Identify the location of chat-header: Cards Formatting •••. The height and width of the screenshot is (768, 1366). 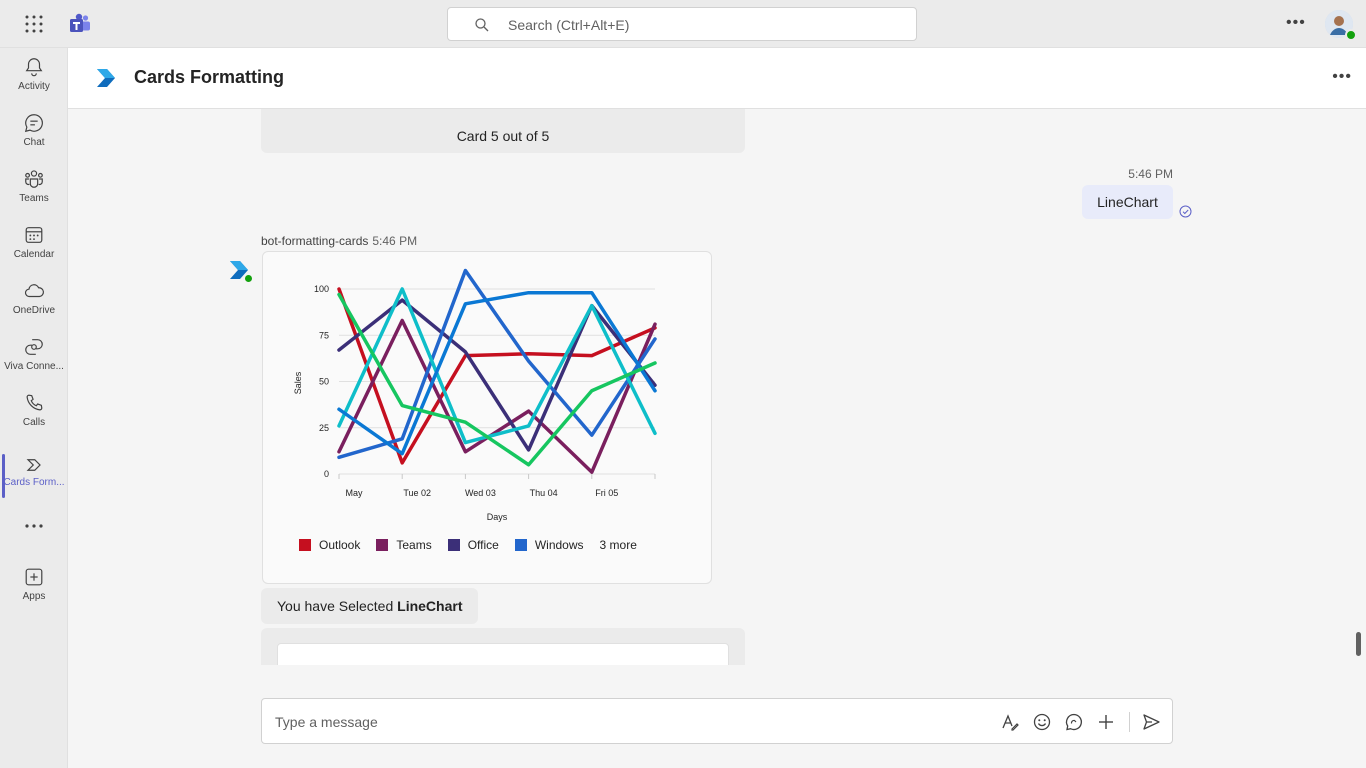
(717, 78).